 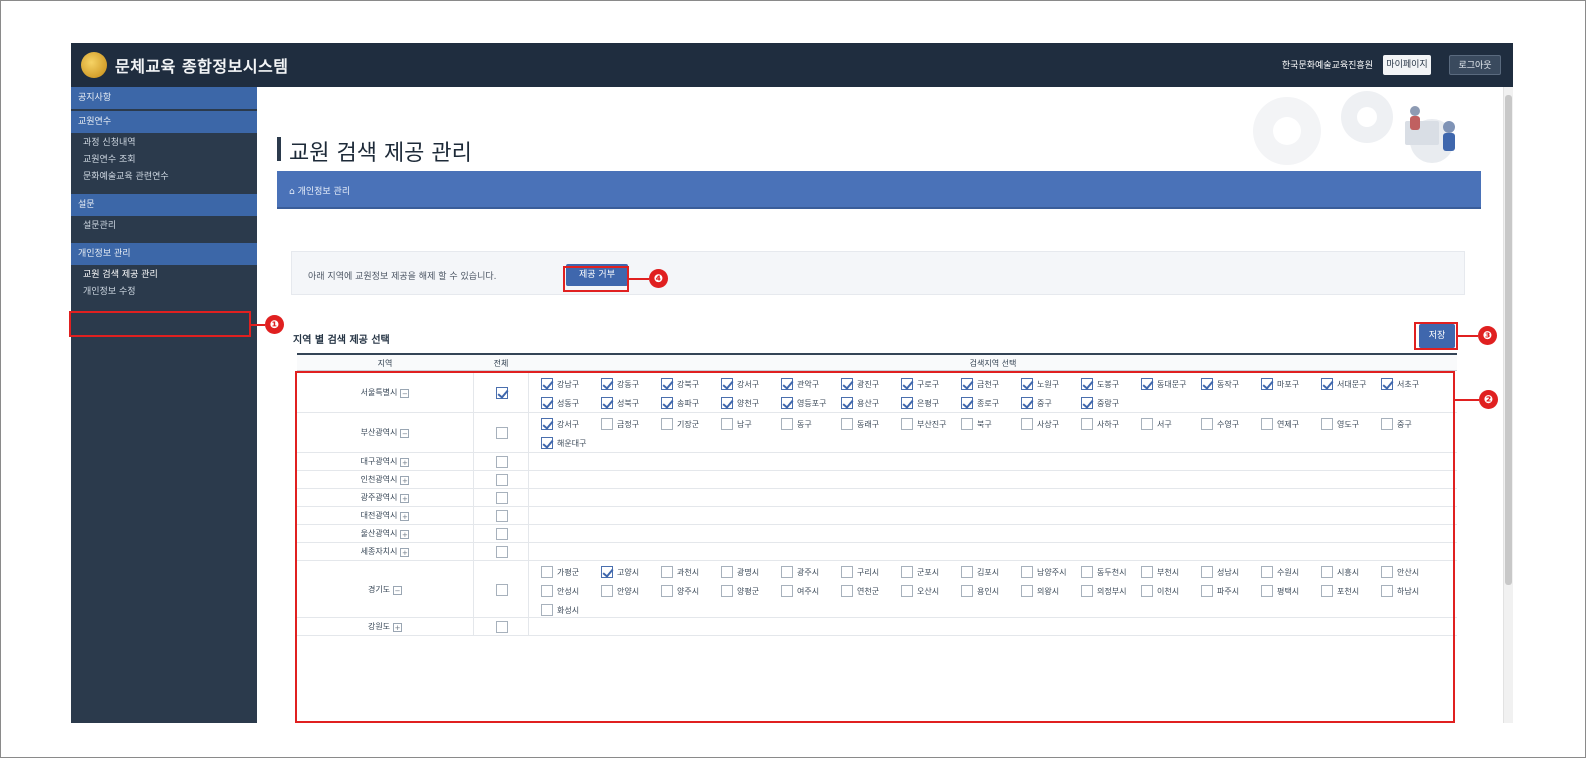 What do you see at coordinates (164, 254) in the screenshot?
I see `sidebar-section-privacy: 개인정보 관리` at bounding box center [164, 254].